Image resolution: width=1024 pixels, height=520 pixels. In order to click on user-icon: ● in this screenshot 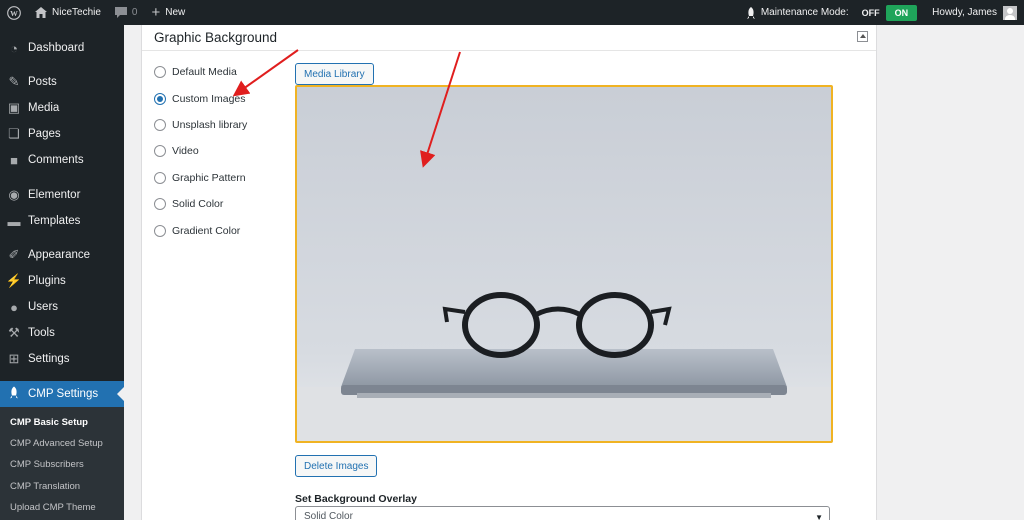, I will do `click(14, 307)`.